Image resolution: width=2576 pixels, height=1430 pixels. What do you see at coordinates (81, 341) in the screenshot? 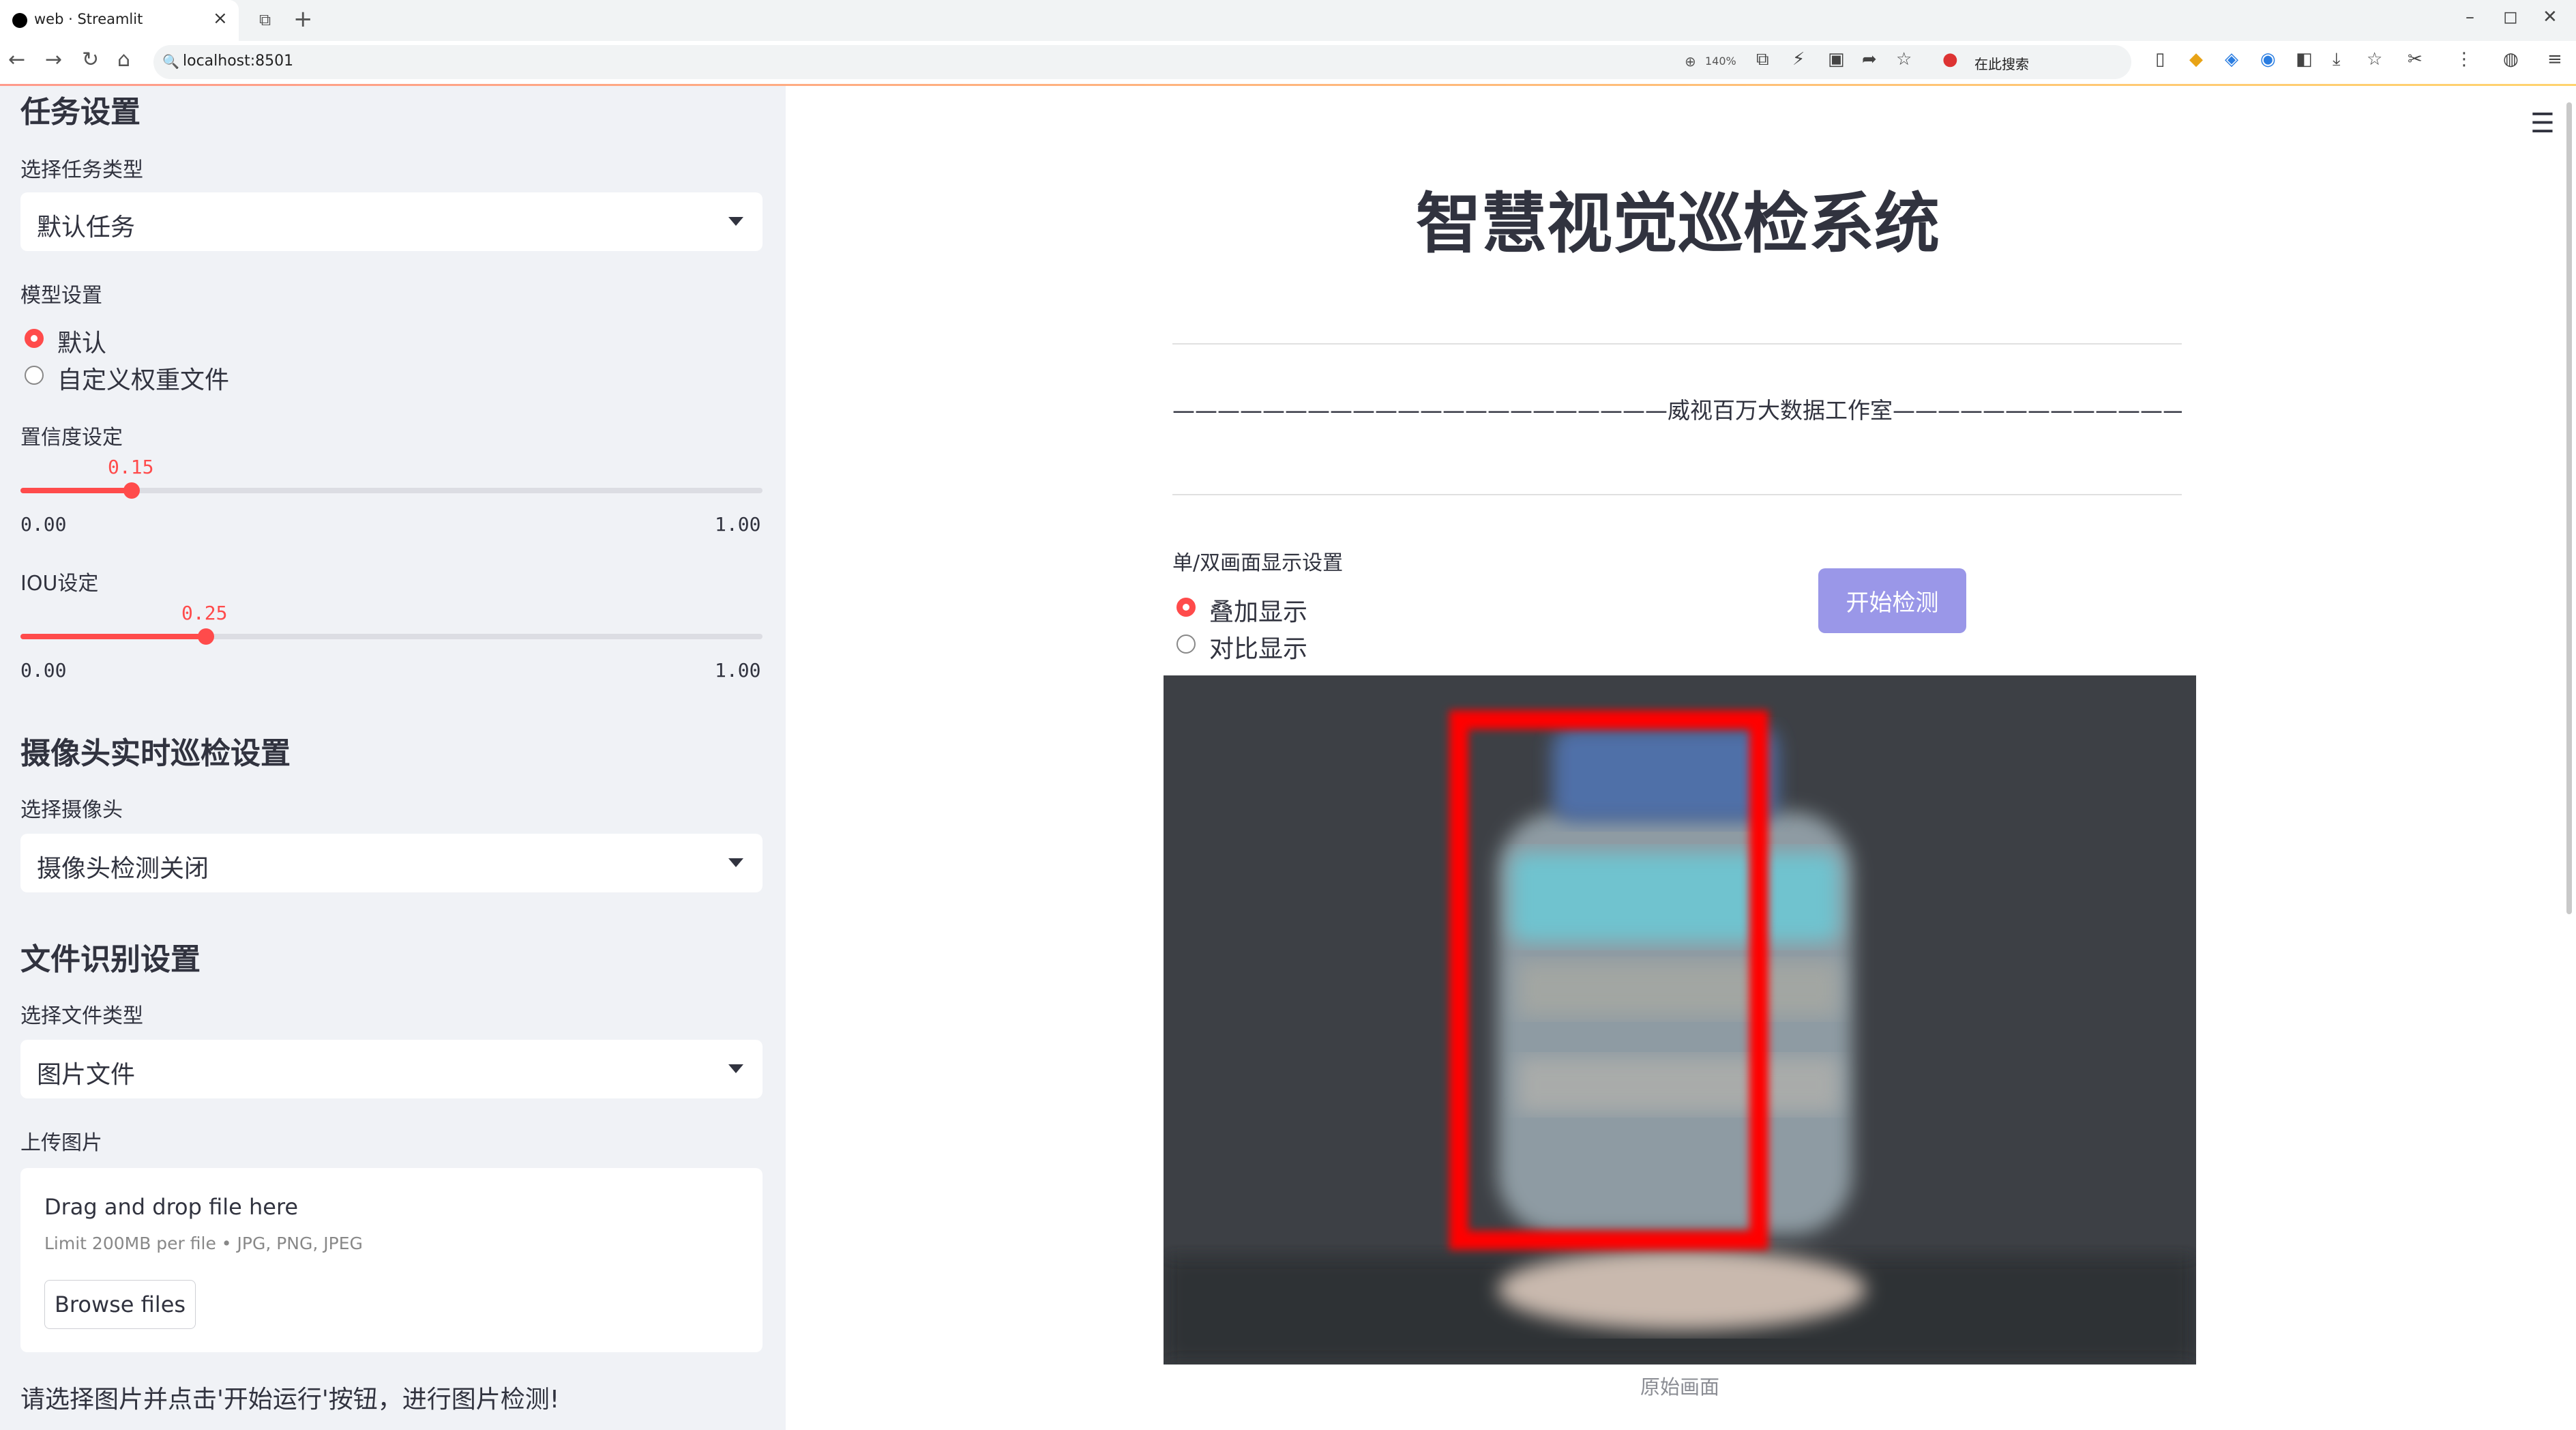
I see `radio-model-default-label: 默认` at bounding box center [81, 341].